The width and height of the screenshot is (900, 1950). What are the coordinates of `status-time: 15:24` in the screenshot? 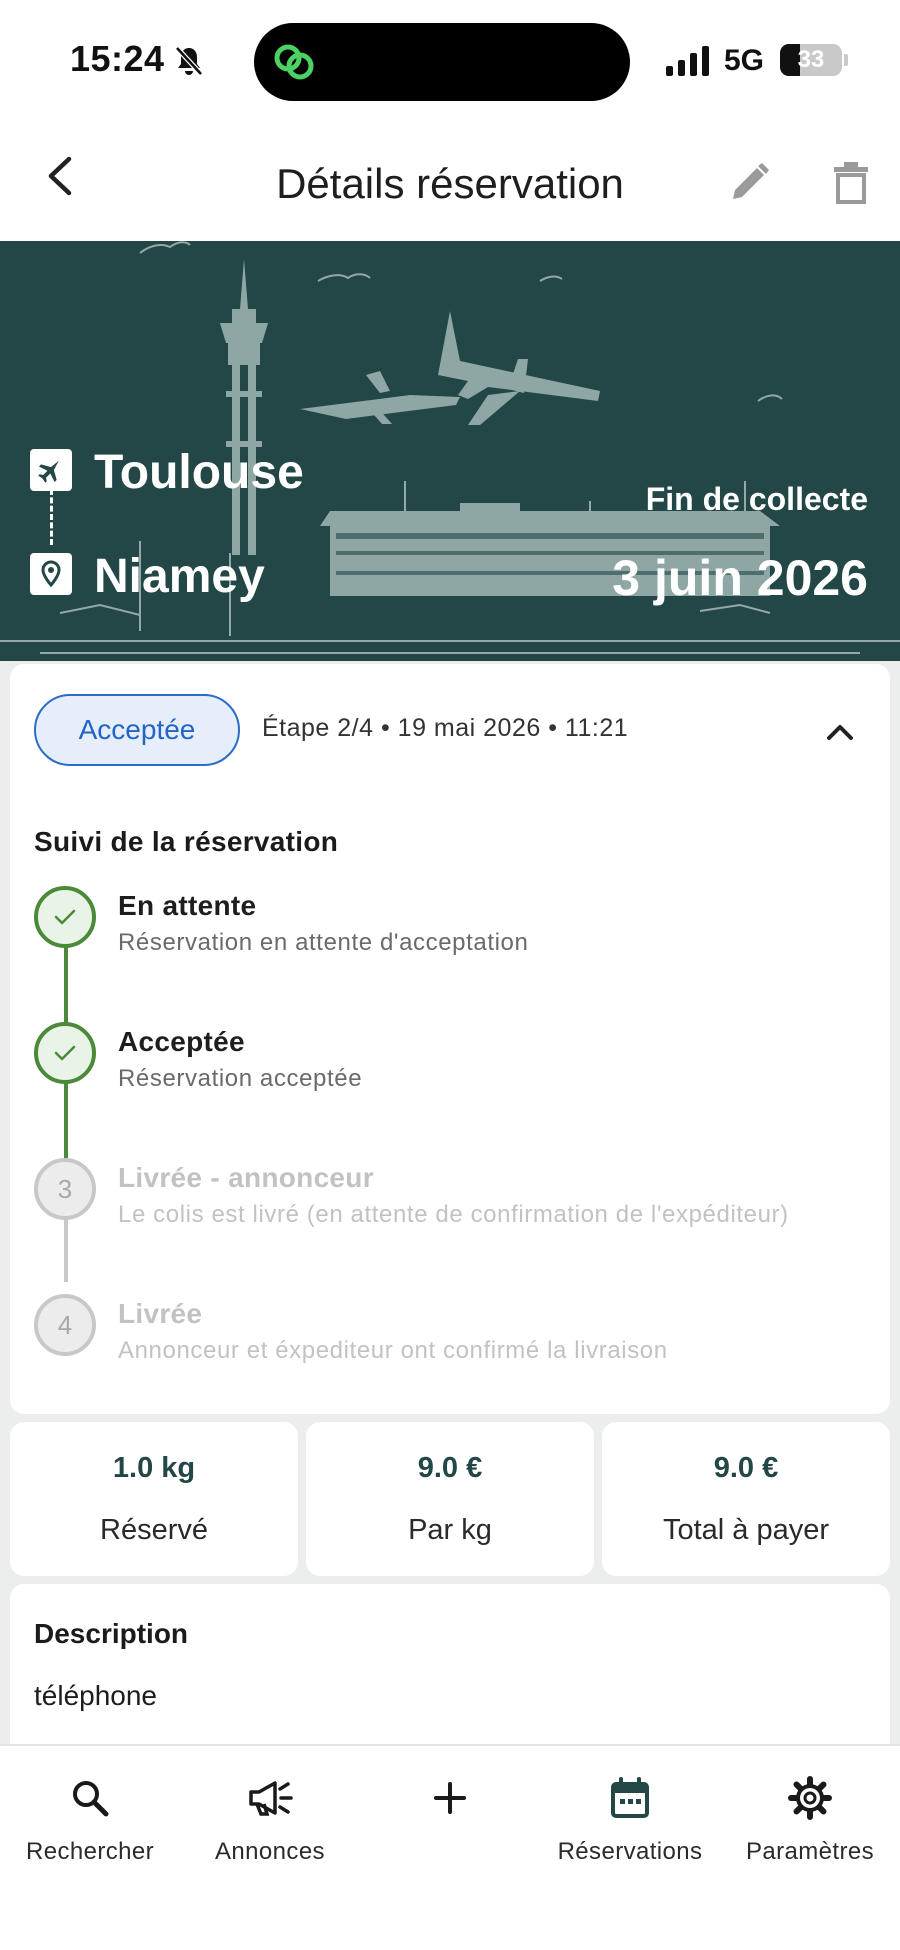 It's located at (117, 58).